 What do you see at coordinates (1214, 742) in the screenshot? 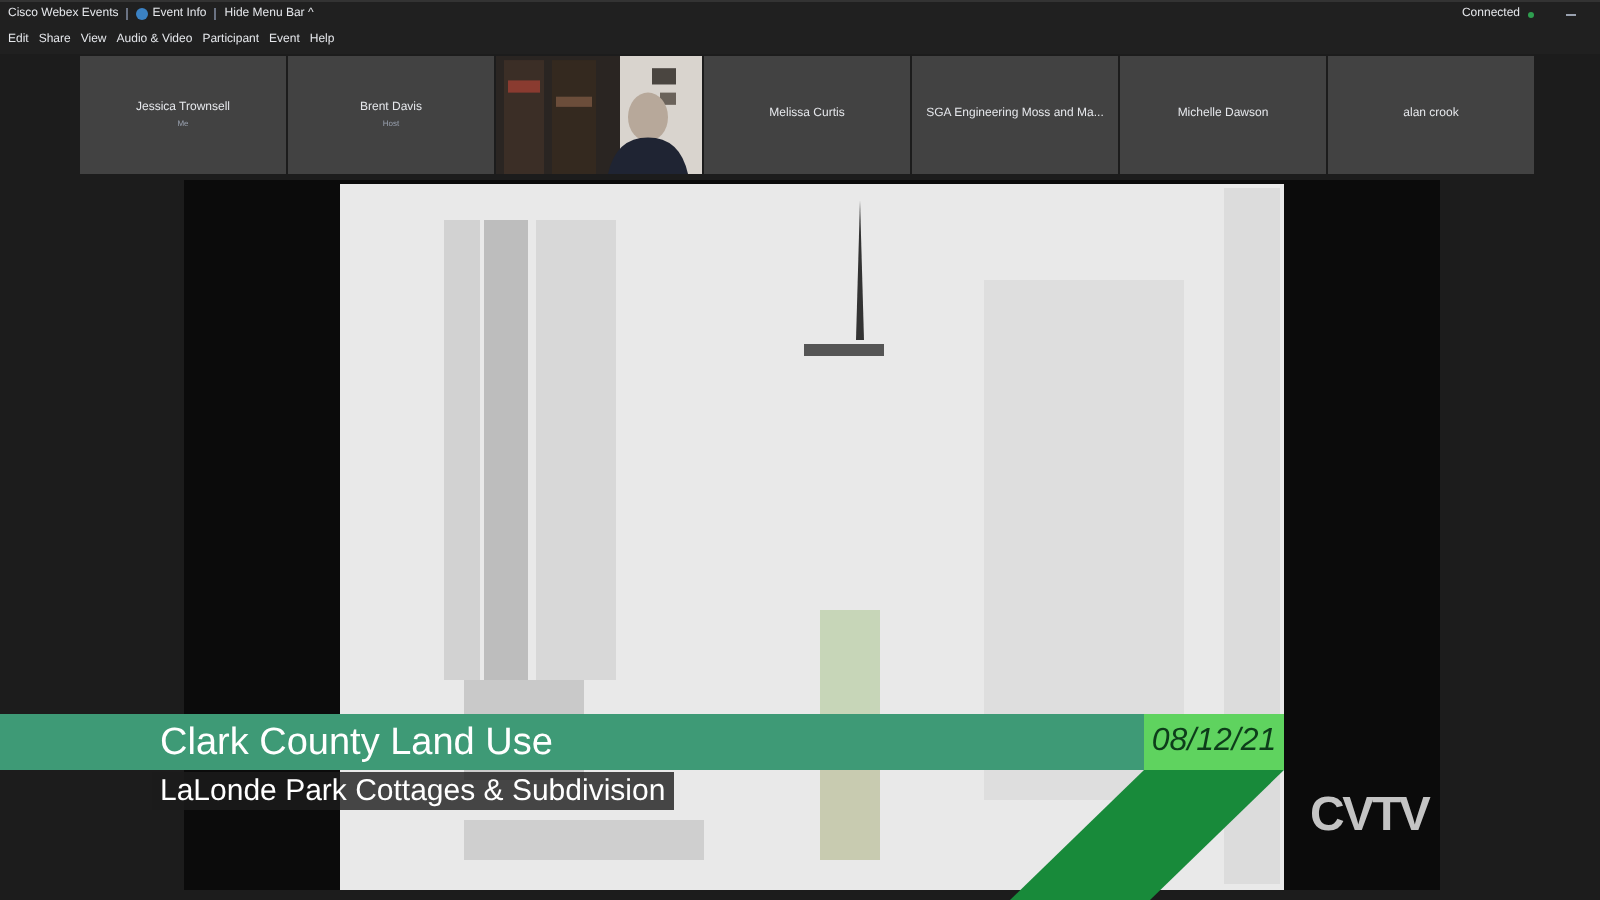
I see `banner-date: 08/12/21` at bounding box center [1214, 742].